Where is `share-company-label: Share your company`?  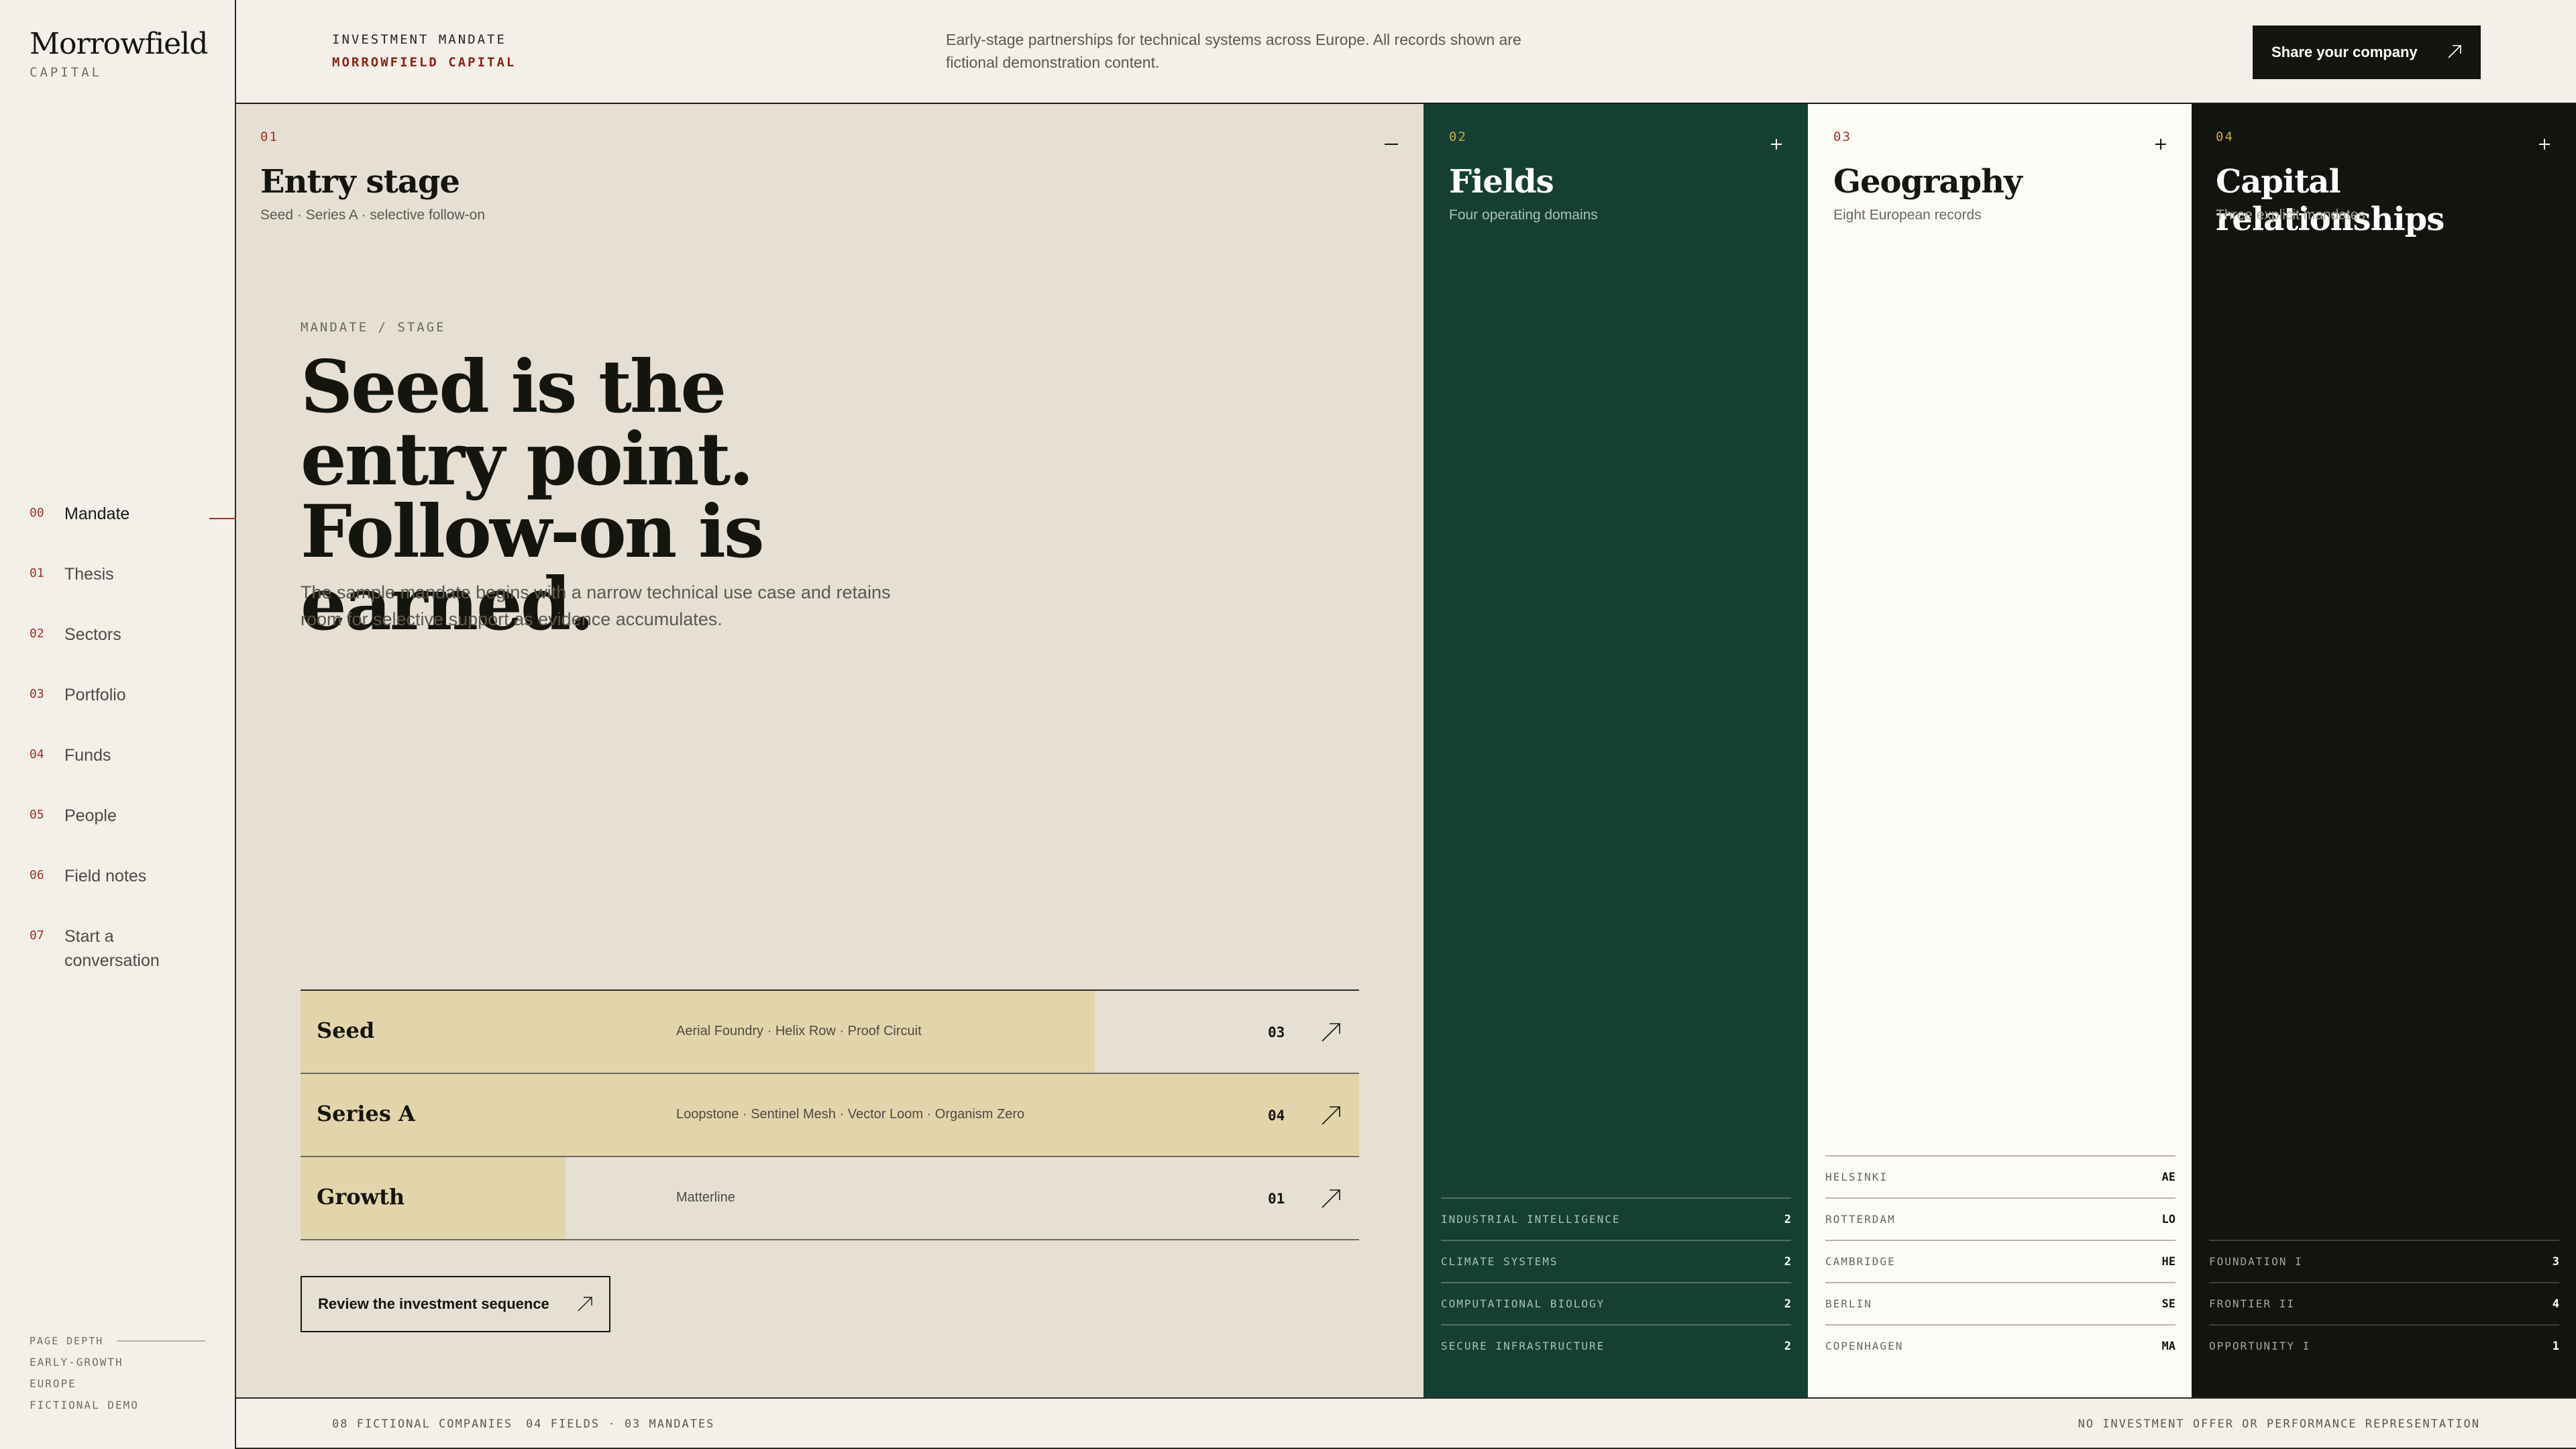
share-company-label: Share your company is located at coordinates (2344, 52).